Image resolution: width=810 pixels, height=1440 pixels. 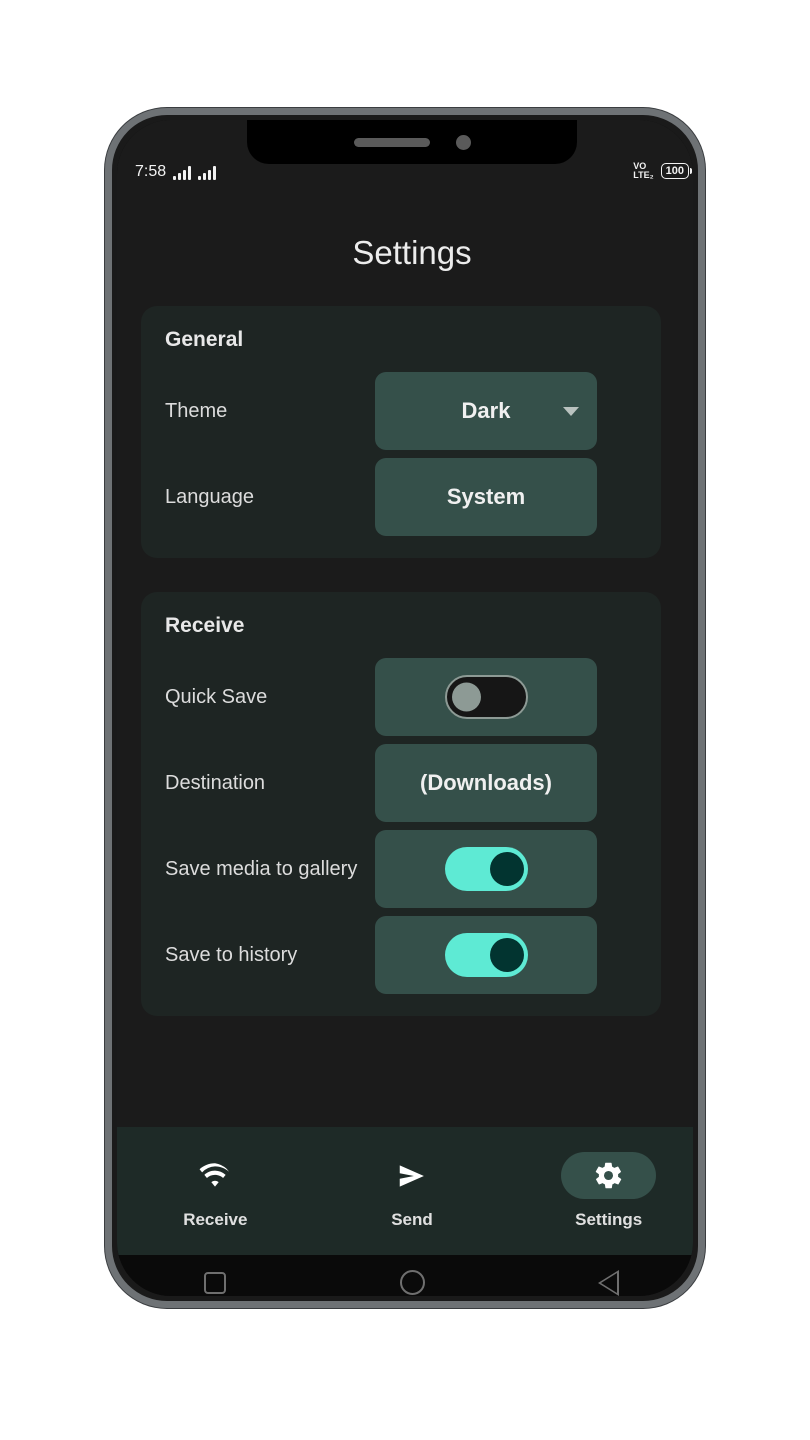 I want to click on triangle-back-icon, so click(x=609, y=1282).